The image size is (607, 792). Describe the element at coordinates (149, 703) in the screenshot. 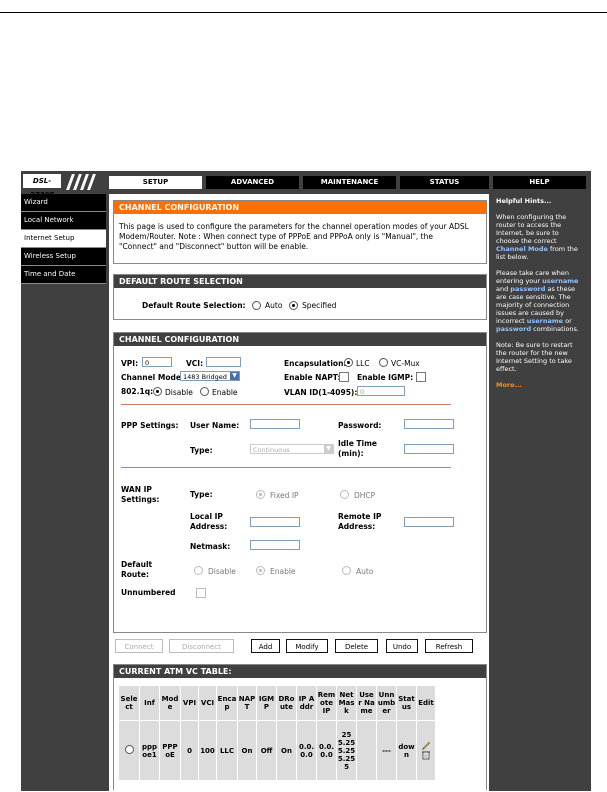

I see `column-header: Inf` at that location.